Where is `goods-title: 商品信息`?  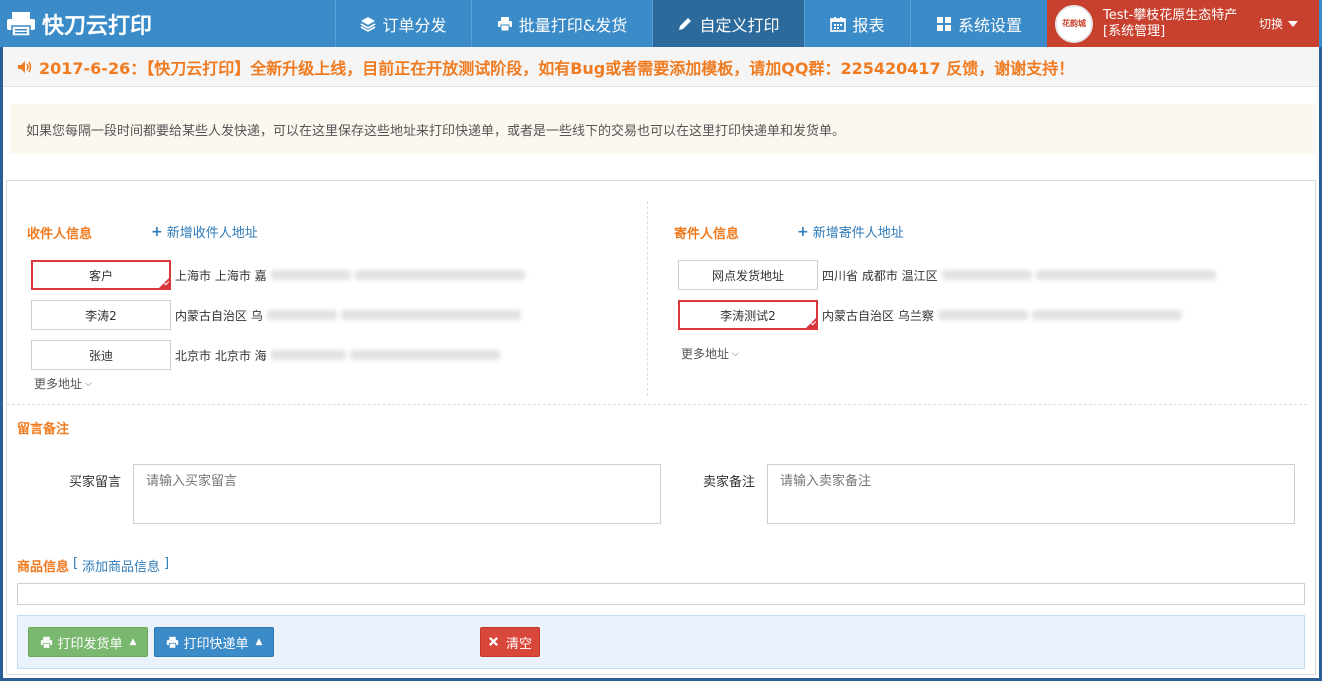
goods-title: 商品信息 is located at coordinates (43, 567).